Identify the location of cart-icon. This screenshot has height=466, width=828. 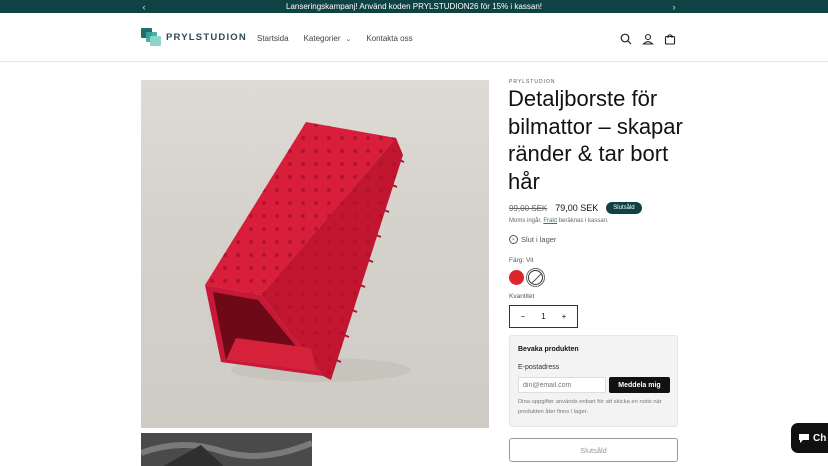
(669, 38).